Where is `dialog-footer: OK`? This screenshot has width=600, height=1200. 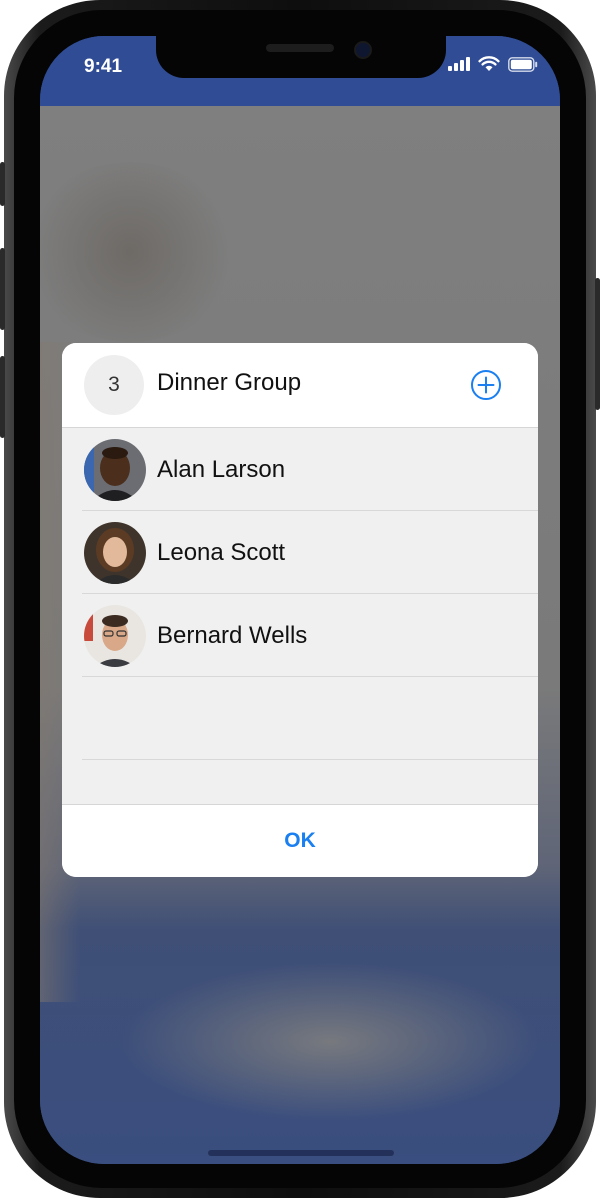
dialog-footer: OK is located at coordinates (300, 840).